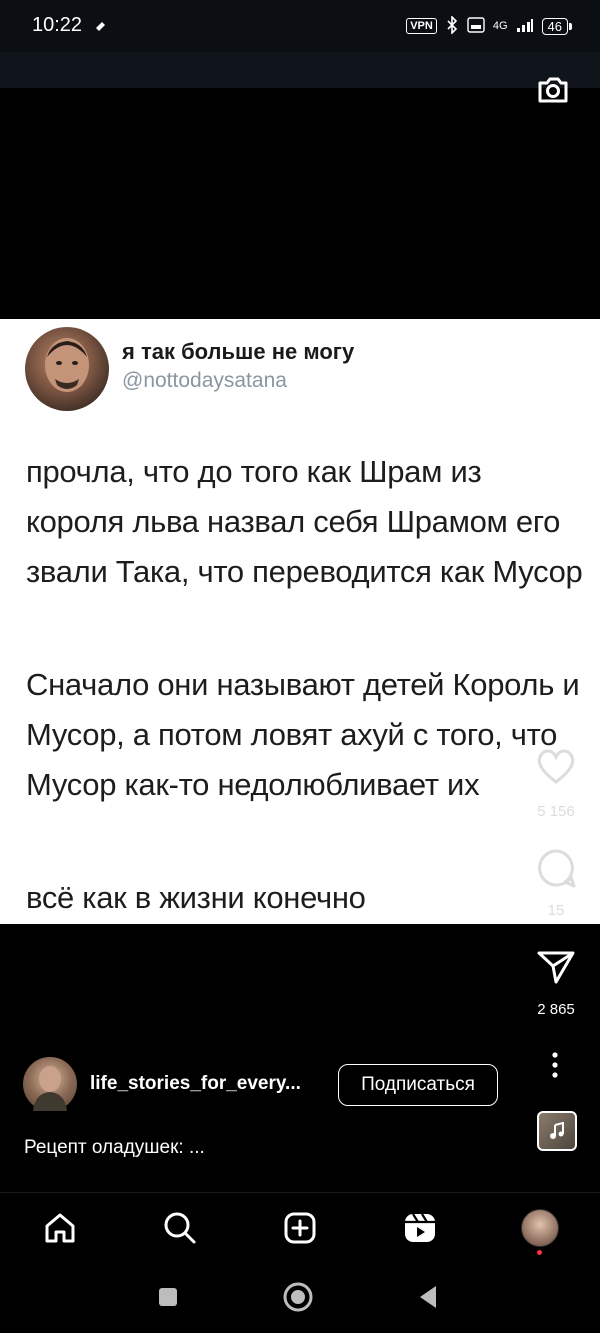 Image resolution: width=600 pixels, height=1333 pixels. I want to click on music-icon, so click(557, 1131).